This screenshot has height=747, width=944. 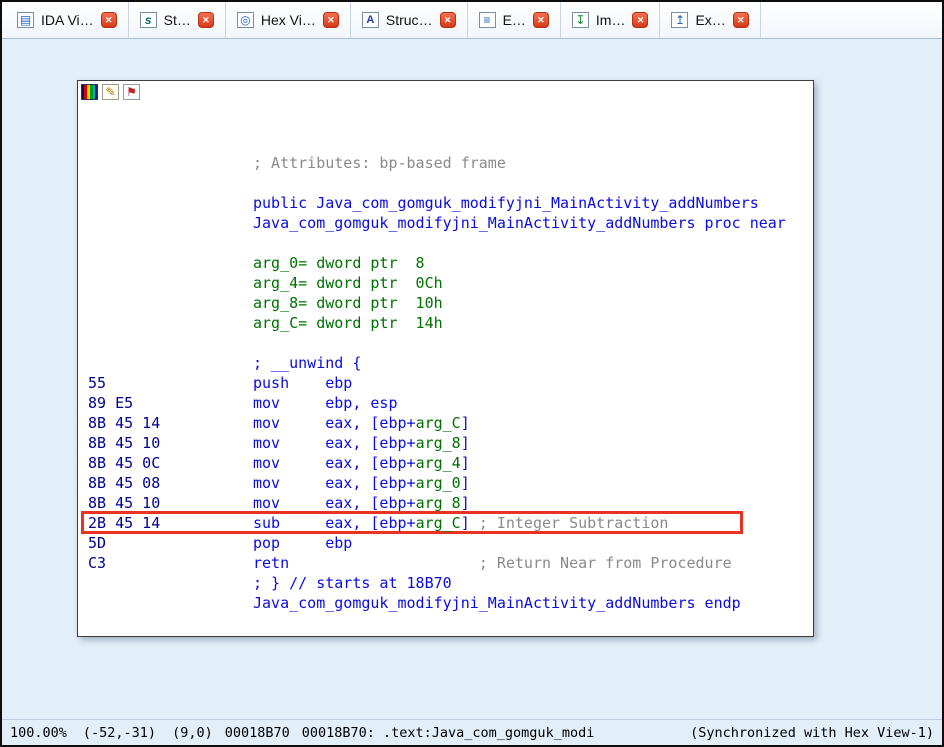 What do you see at coordinates (110, 92) in the screenshot?
I see `edit-icon: ✎` at bounding box center [110, 92].